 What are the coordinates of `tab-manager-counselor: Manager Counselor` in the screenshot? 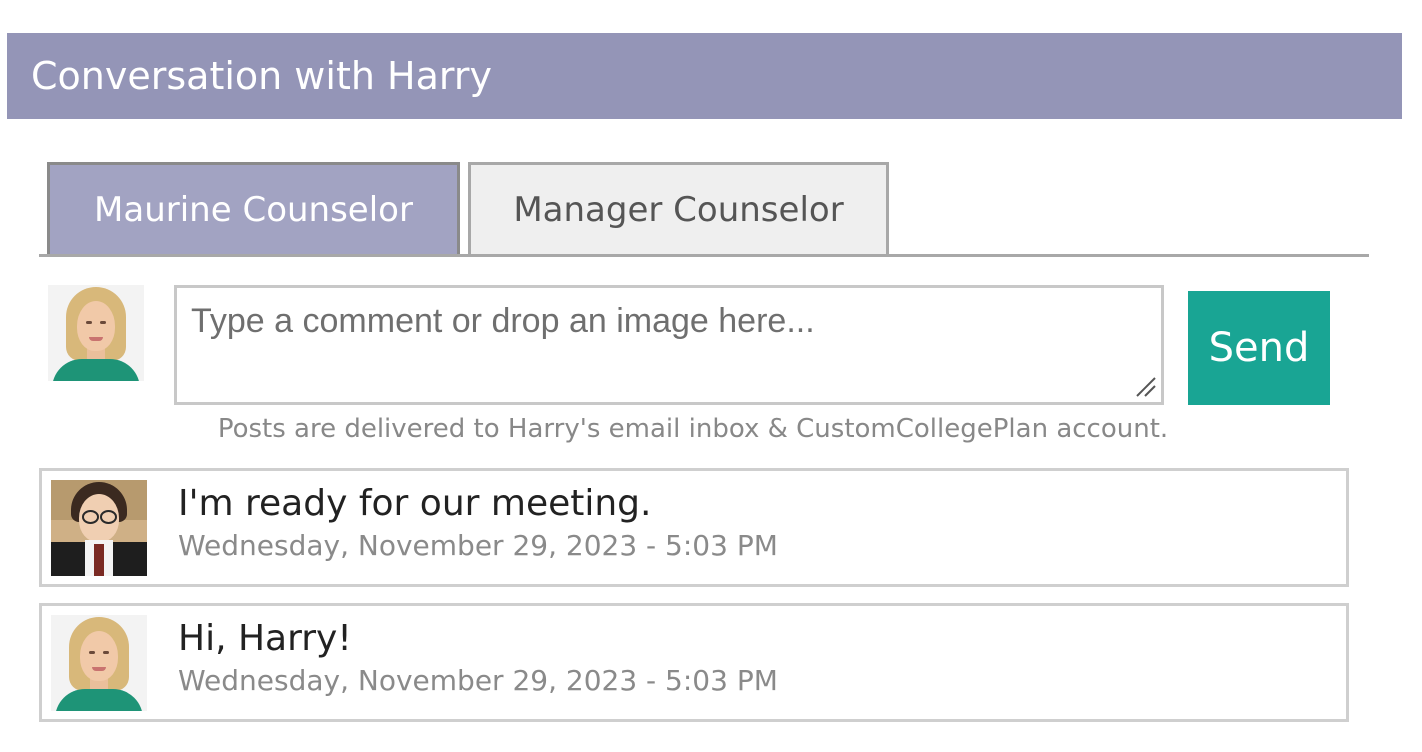 It's located at (678, 208).